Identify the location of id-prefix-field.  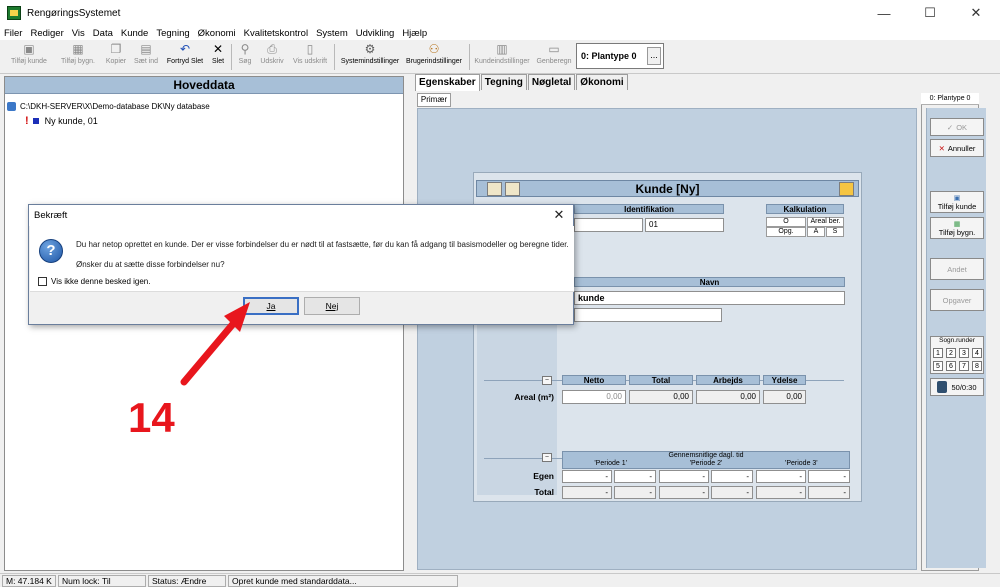
(608, 225).